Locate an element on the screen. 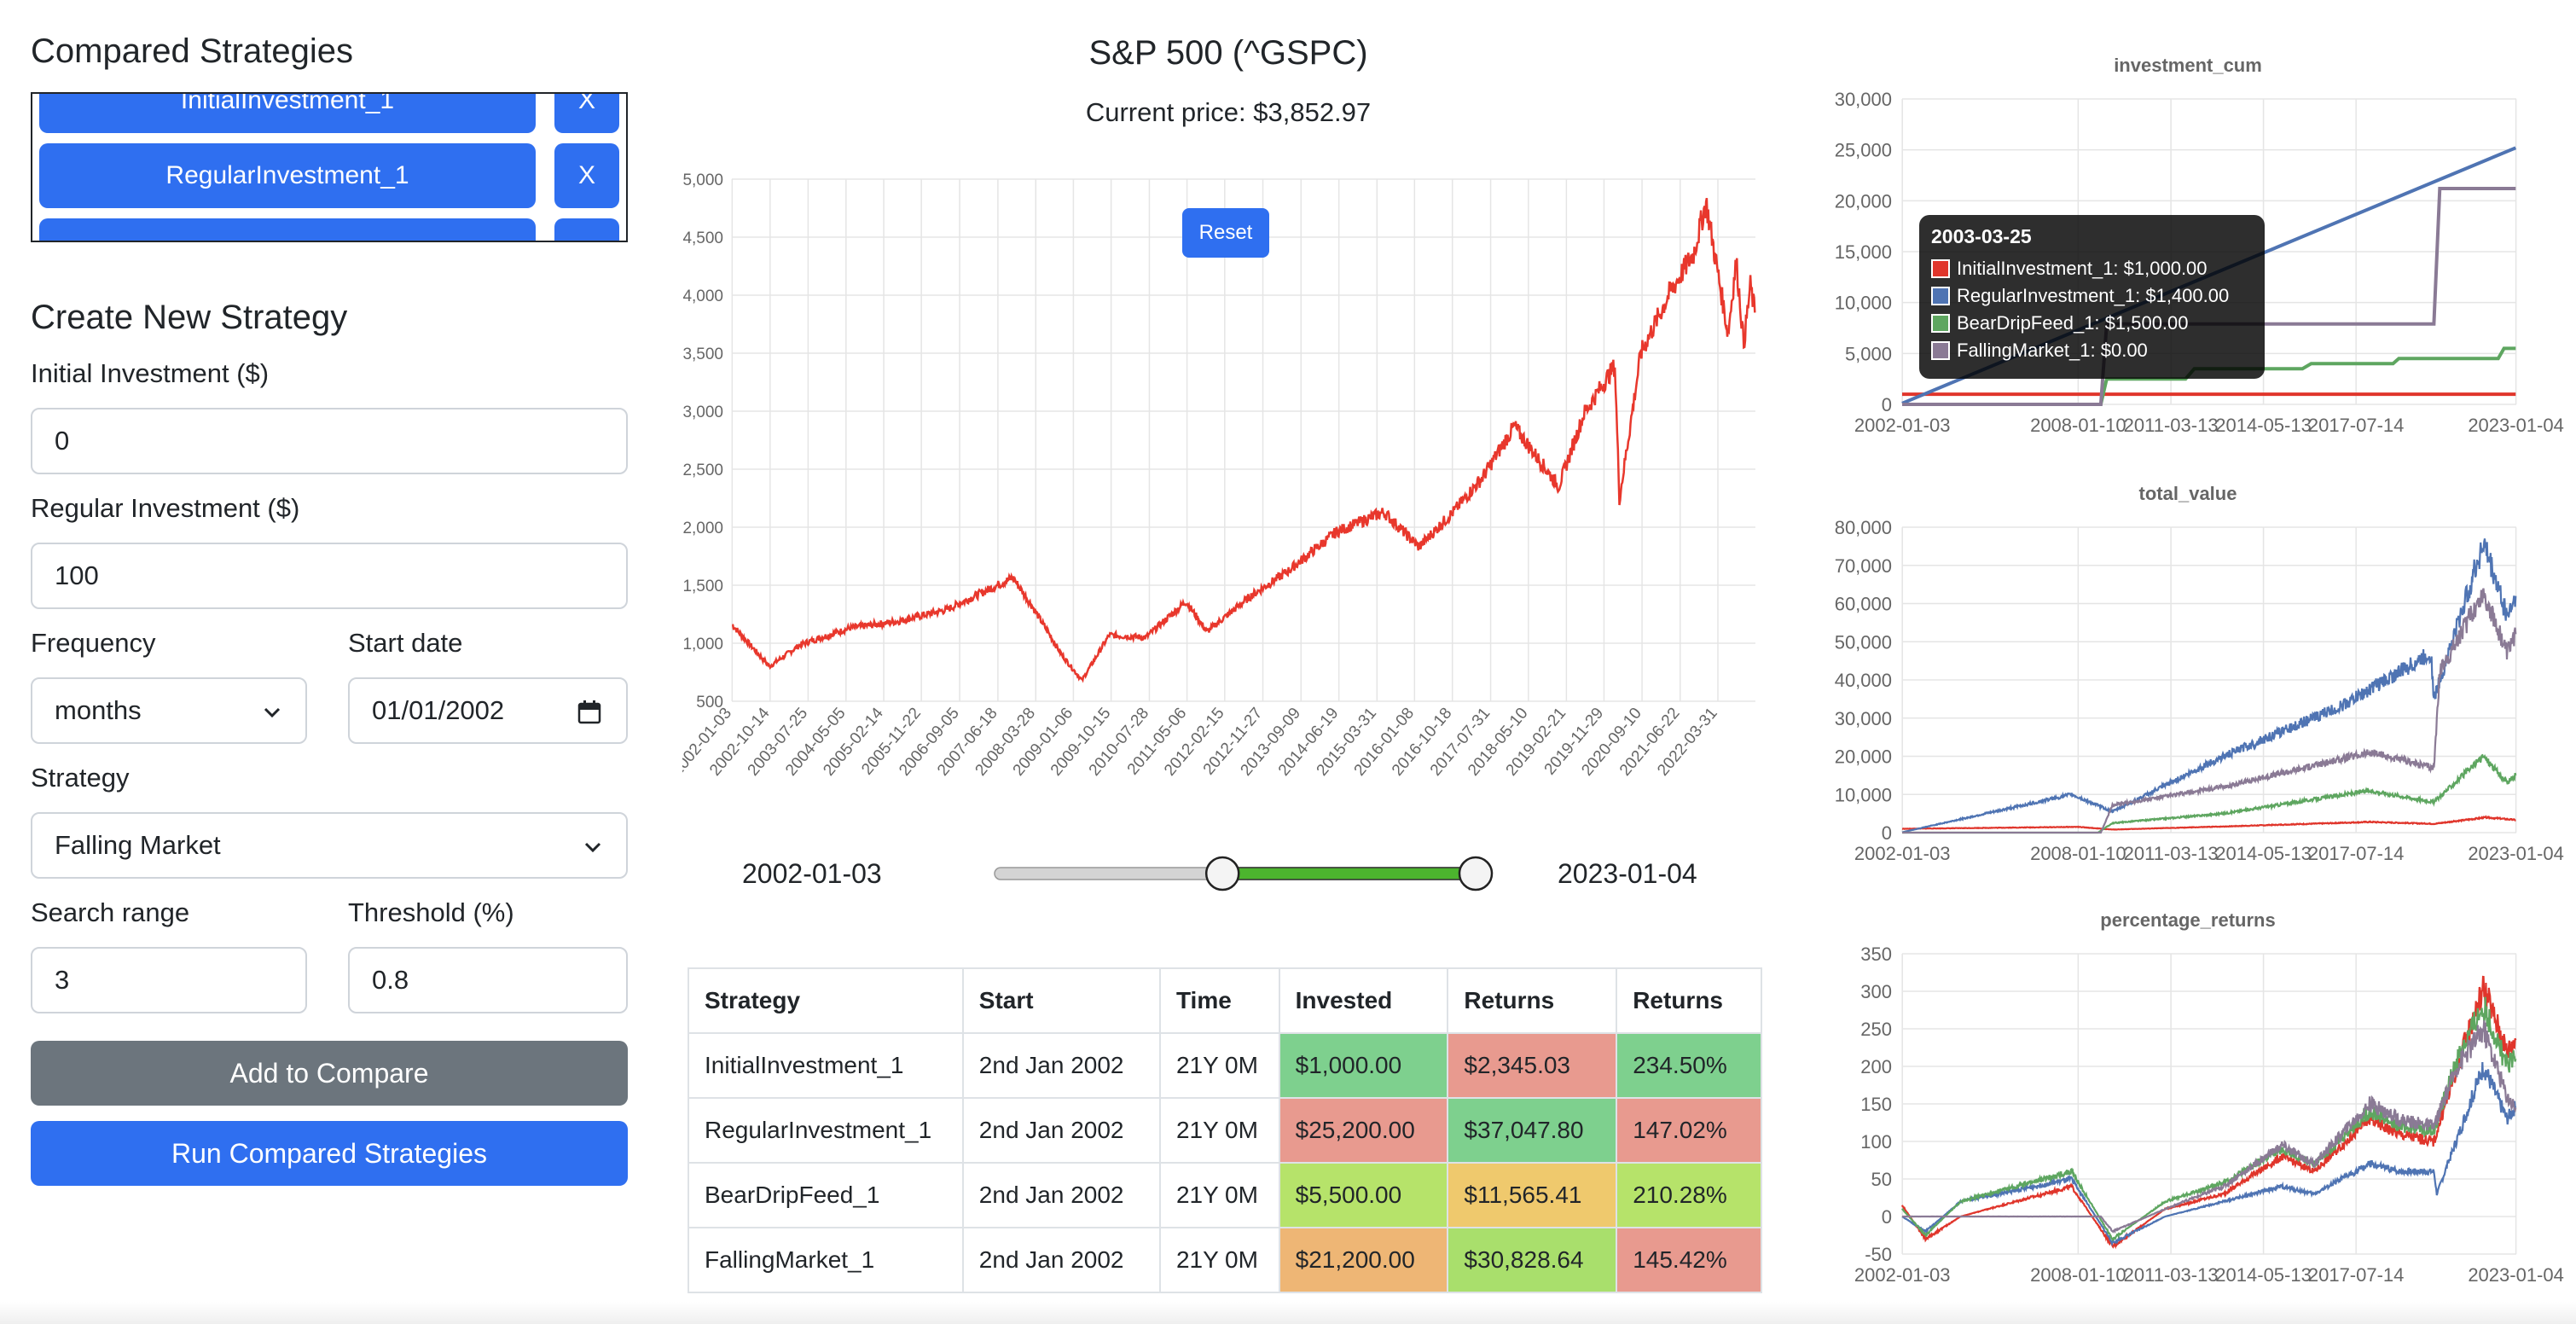 This screenshot has width=2576, height=1324. col-strategy: Strategy is located at coordinates (826, 1000).